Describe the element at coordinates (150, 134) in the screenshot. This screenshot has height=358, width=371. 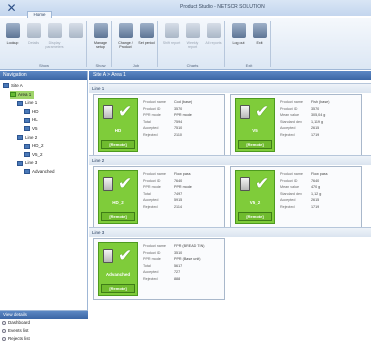
I see `info-key: Rejected` at that location.